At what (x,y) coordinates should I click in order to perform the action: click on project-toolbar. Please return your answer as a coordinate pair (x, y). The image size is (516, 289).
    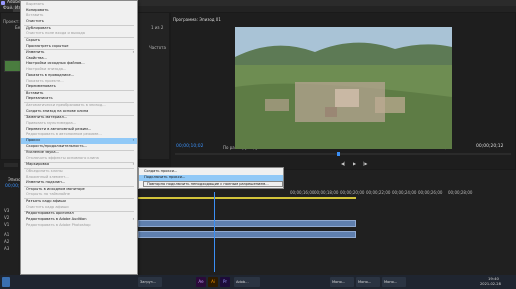
    Looking at the image, I should click on (11, 165).